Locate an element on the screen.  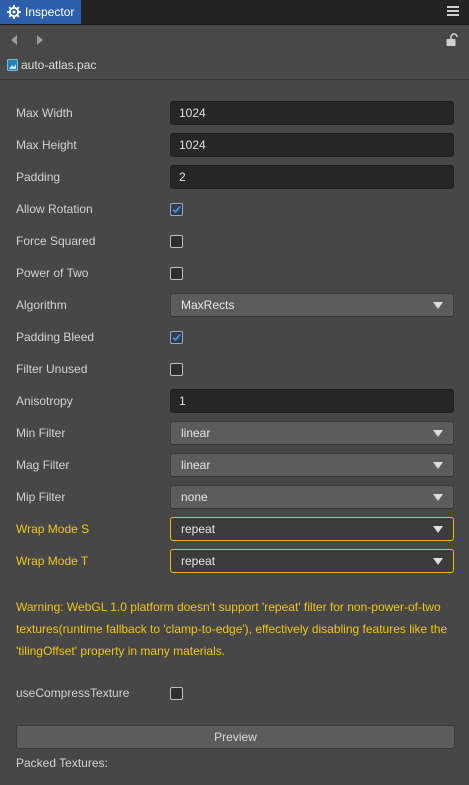
packed-textures-label: Packed Textures: is located at coordinates (62, 763).